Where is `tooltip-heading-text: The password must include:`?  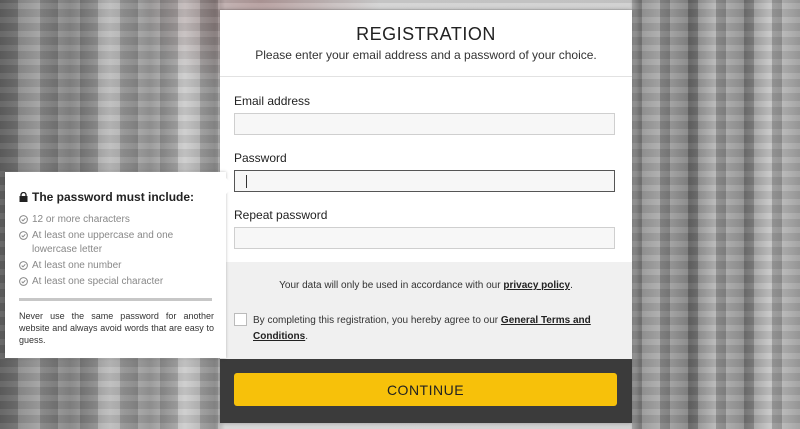
tooltip-heading-text: The password must include: is located at coordinates (113, 197).